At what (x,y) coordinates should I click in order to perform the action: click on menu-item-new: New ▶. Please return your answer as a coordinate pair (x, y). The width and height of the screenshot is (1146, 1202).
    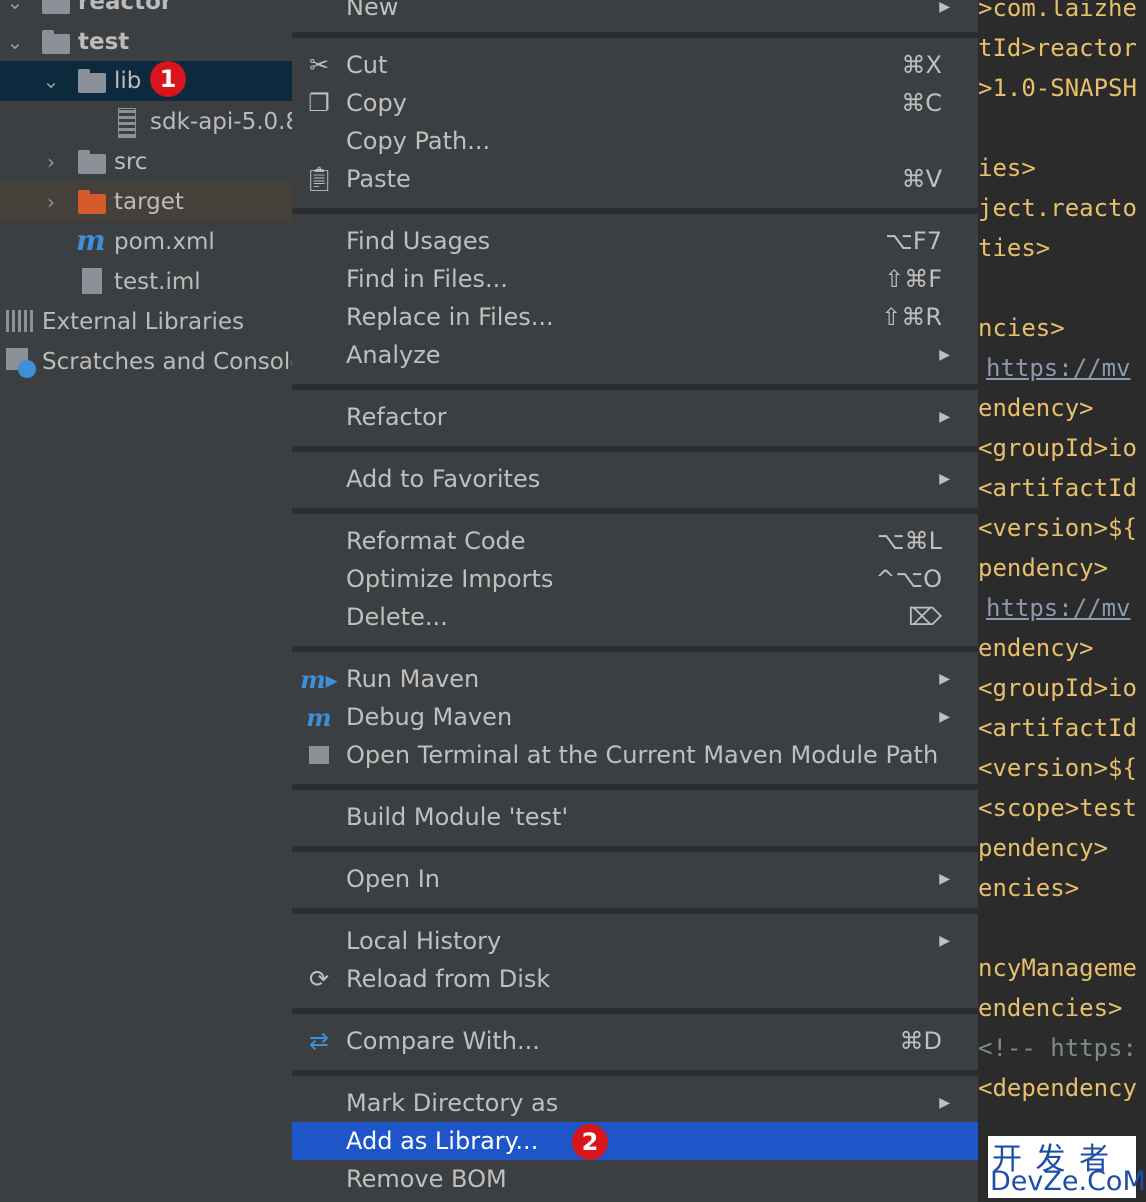
    Looking at the image, I should click on (635, 13).